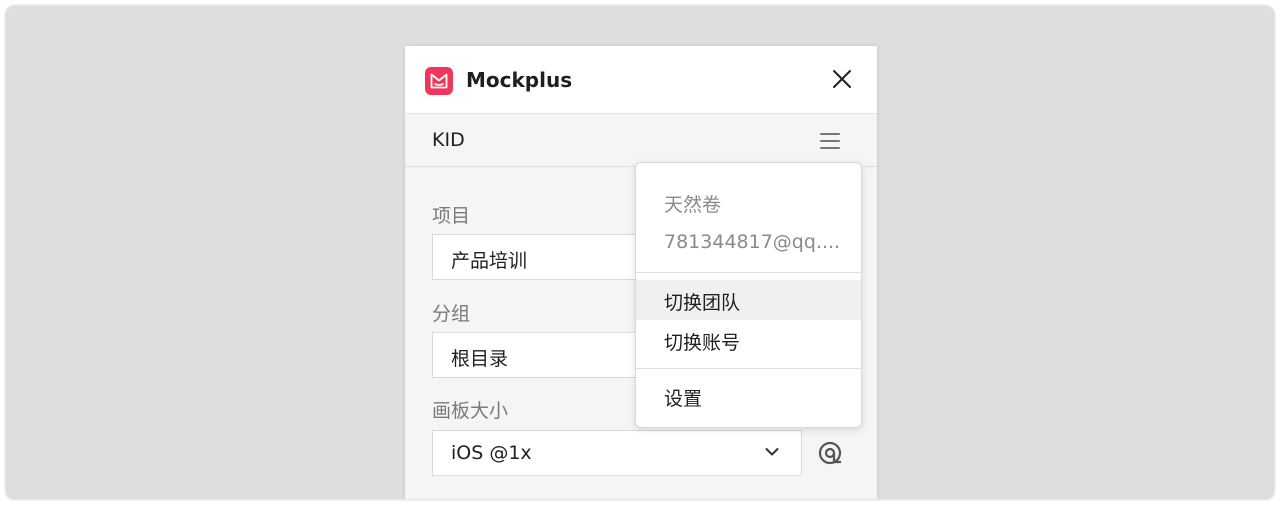  What do you see at coordinates (439, 81) in the screenshot?
I see `mockplus-logo-icon` at bounding box center [439, 81].